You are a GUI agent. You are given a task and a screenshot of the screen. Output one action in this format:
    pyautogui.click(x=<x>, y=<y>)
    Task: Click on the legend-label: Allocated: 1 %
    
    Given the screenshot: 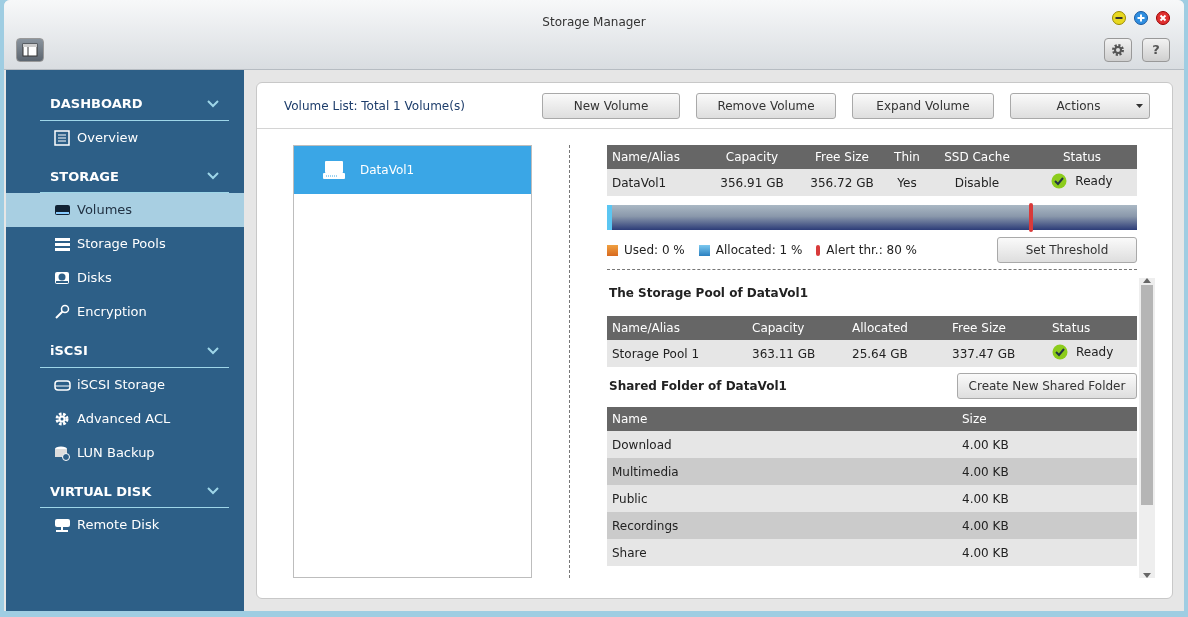 What is the action you would take?
    pyautogui.click(x=759, y=250)
    